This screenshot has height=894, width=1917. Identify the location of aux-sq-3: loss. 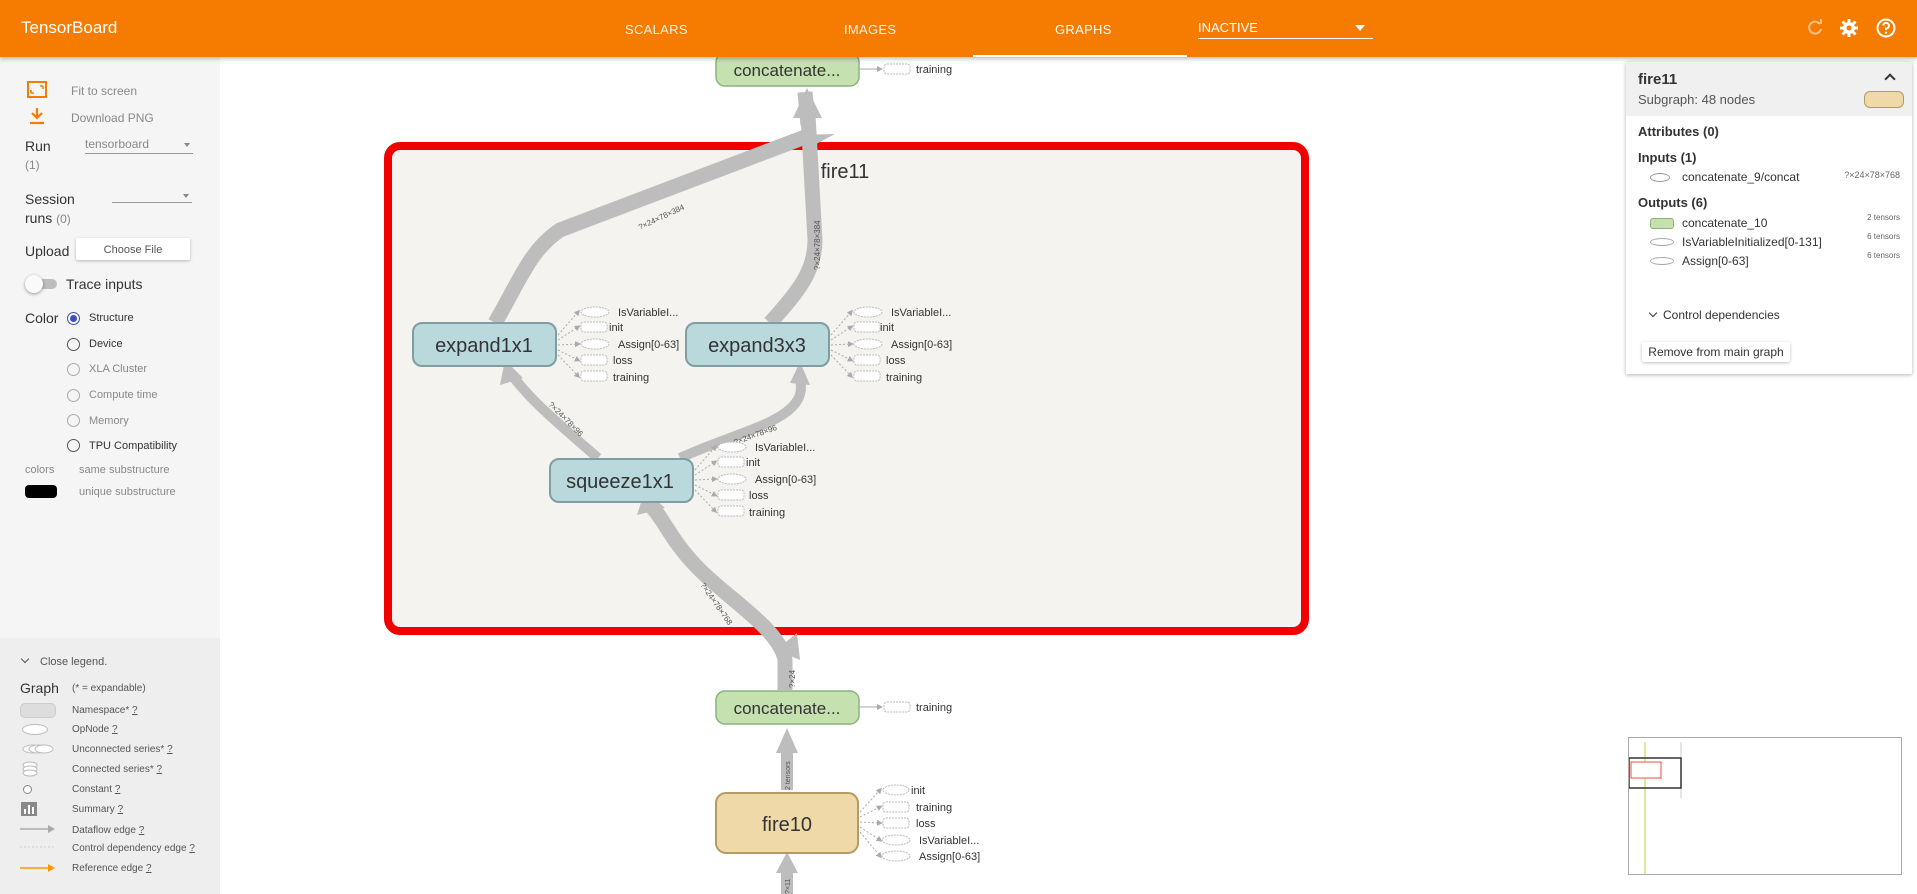
(759, 496).